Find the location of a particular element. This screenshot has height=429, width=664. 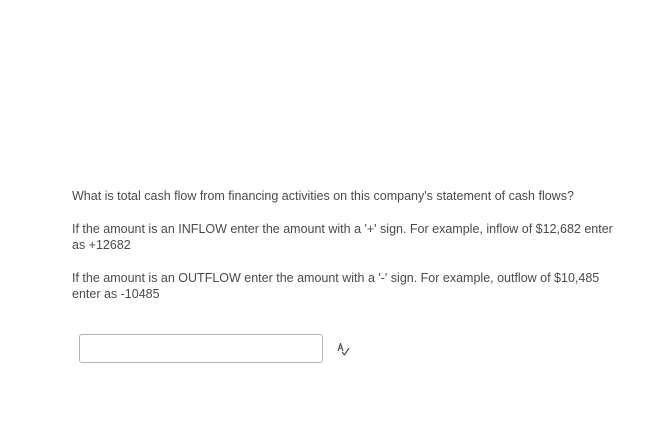

spell-check-icon-svg is located at coordinates (343, 348).